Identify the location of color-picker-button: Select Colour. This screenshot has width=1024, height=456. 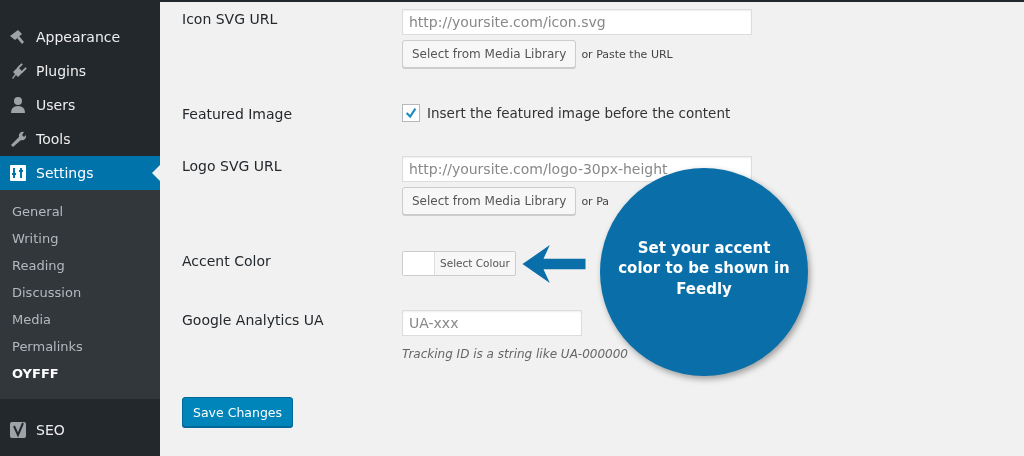
(459, 263).